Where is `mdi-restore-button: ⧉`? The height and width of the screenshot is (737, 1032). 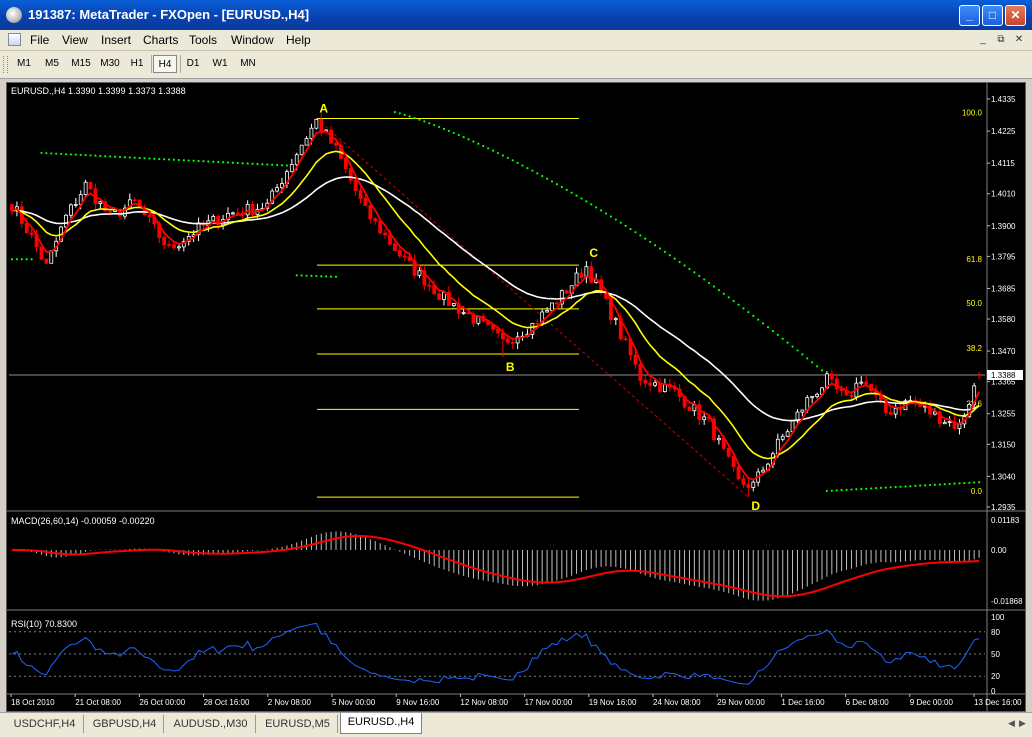
mdi-restore-button: ⧉ is located at coordinates (1001, 39).